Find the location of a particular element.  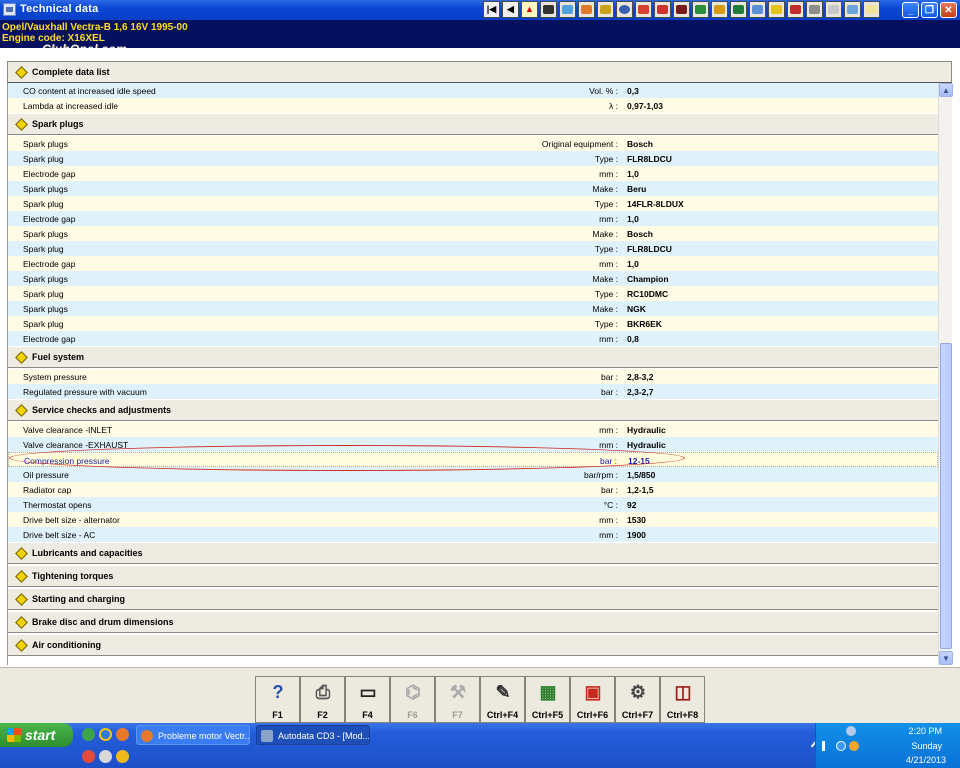

data-row: Spark plugs Make : Champion is located at coordinates (473, 278).